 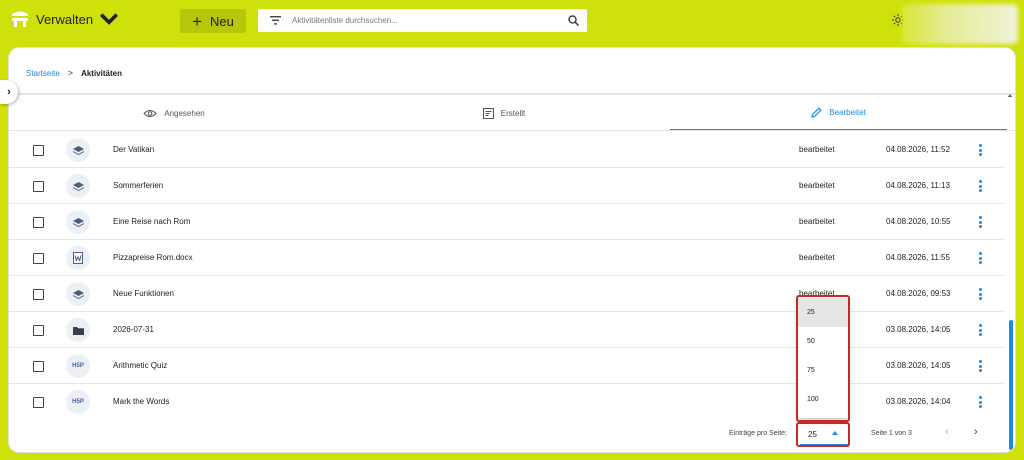 What do you see at coordinates (847, 112) in the screenshot?
I see `tab-edited-label: Bearbeitet` at bounding box center [847, 112].